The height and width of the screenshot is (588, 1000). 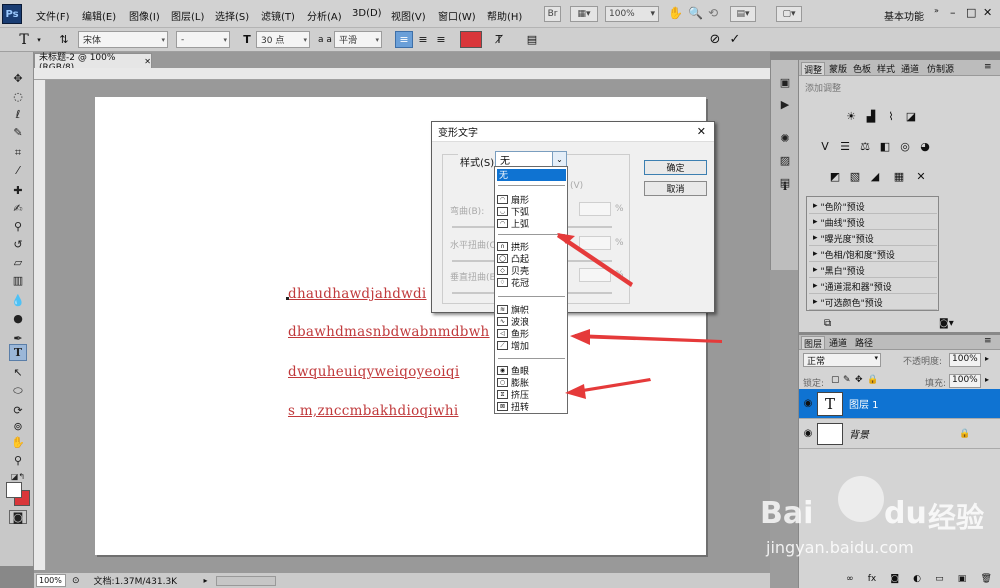 What do you see at coordinates (789, 14) in the screenshot?
I see `screen-mode-icon: ▢▾` at bounding box center [789, 14].